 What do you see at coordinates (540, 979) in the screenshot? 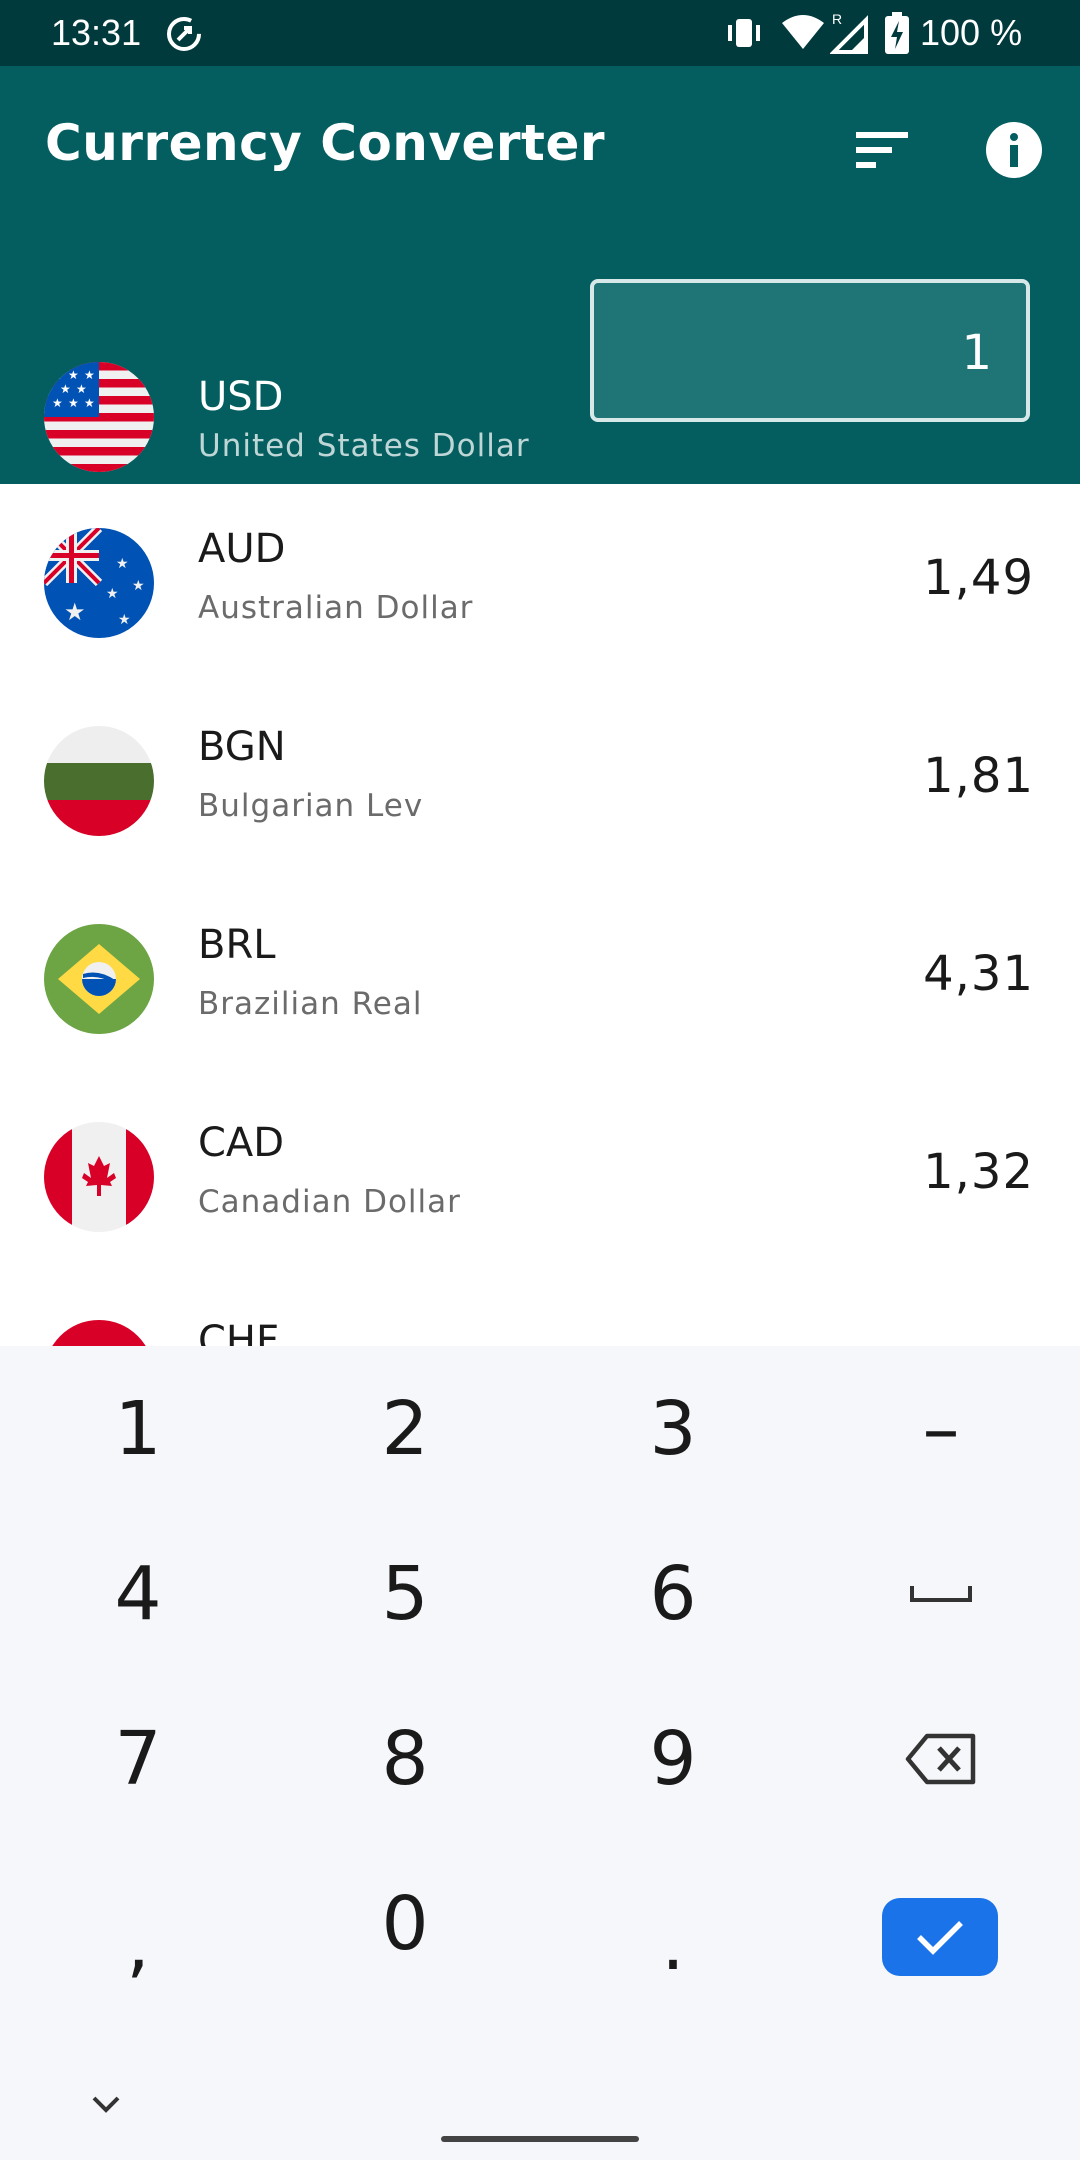
I see `currency-row-brl: BRL Brazilian Real 4,31` at bounding box center [540, 979].